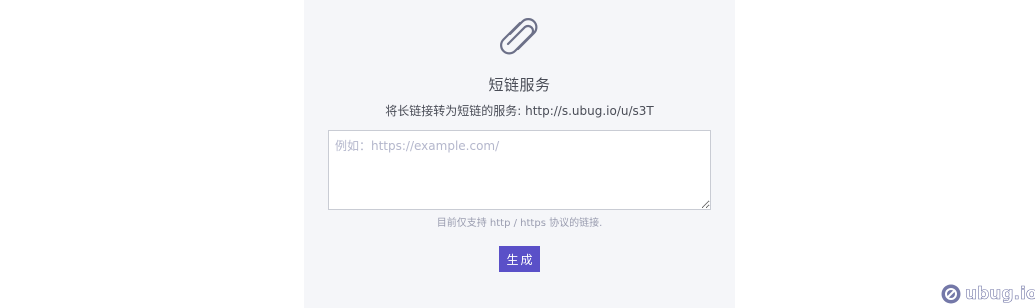  What do you see at coordinates (951, 294) in the screenshot?
I see `ubug-logo-icon` at bounding box center [951, 294].